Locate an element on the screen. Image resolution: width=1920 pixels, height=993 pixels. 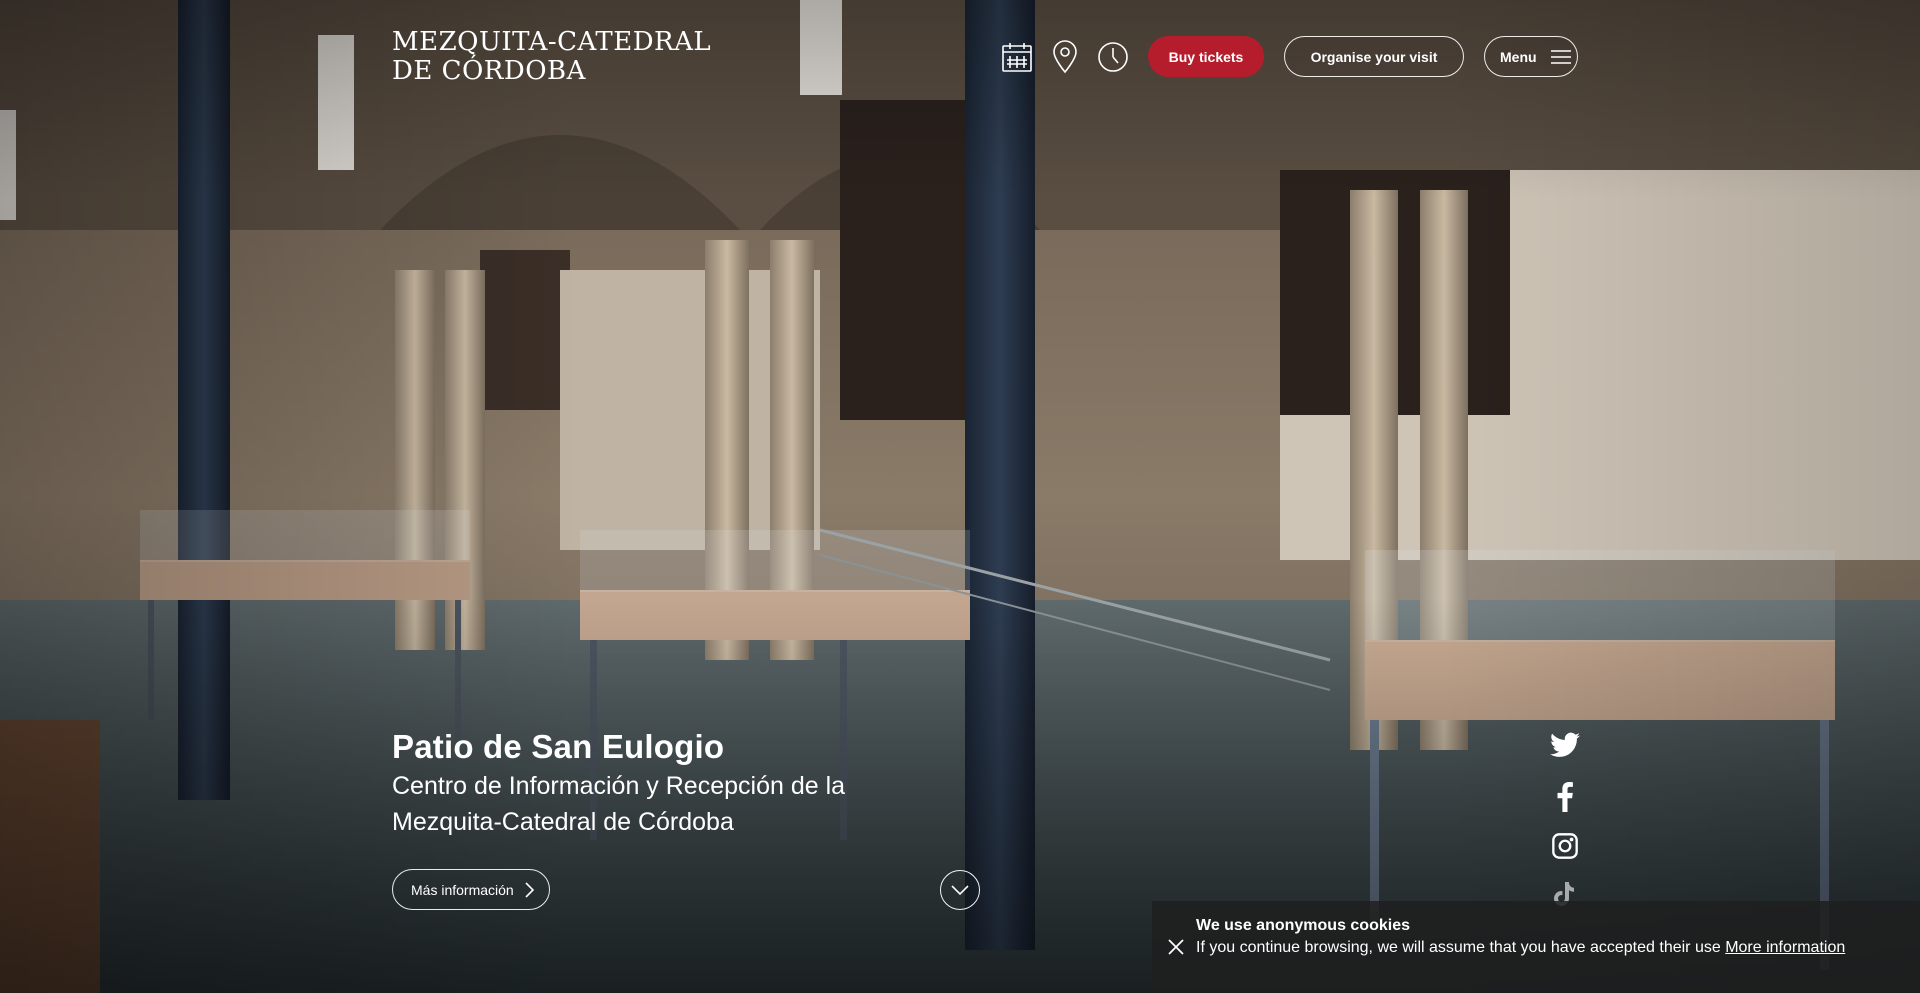
more-info-button: Más información is located at coordinates (471, 889).